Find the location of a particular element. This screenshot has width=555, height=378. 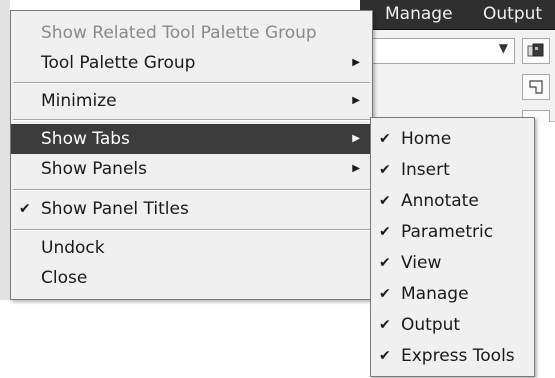

submenu-item-annotate: ✔ Annotate is located at coordinates (452, 201).